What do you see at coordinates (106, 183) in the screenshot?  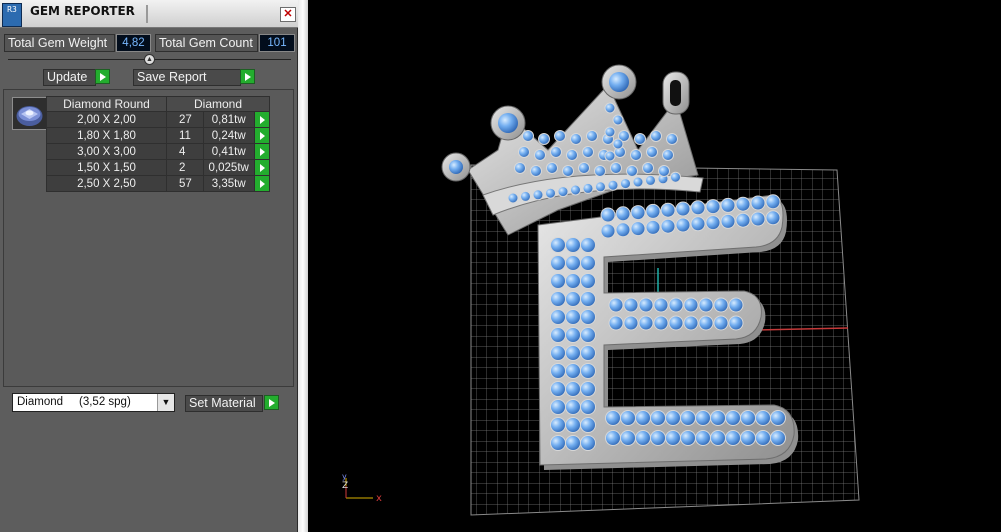 I see `gem-size: 2,50 X 2,50` at bounding box center [106, 183].